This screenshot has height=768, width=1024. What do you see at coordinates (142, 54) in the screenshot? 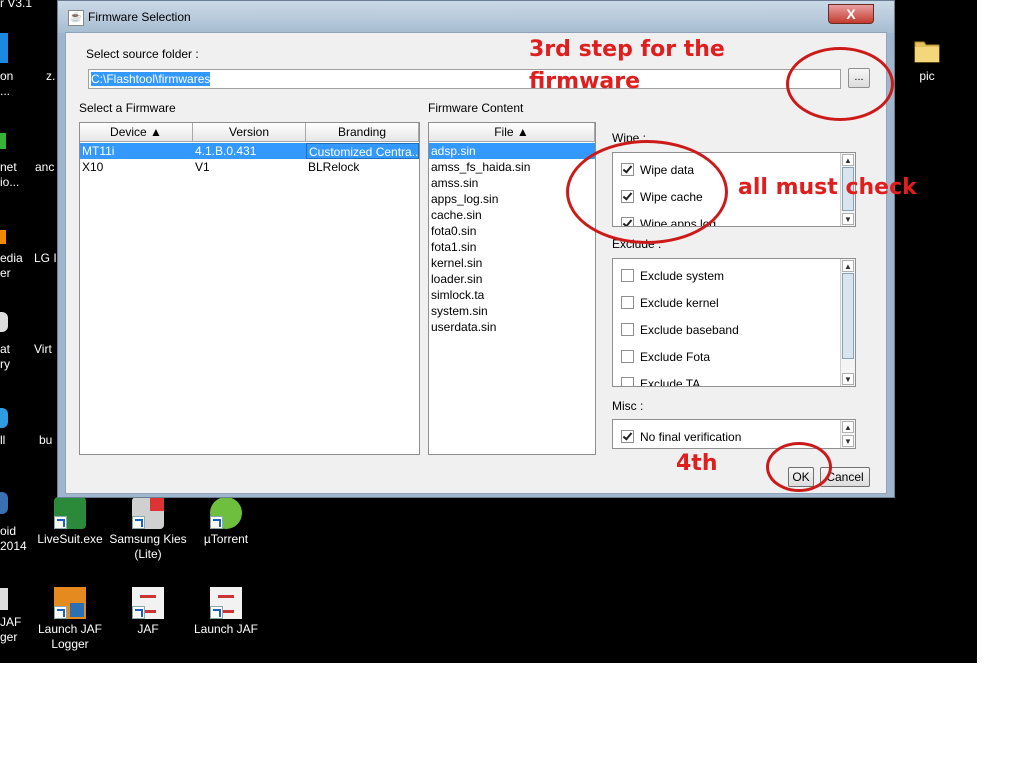
I see `source-folder-label: Select source folder :` at bounding box center [142, 54].